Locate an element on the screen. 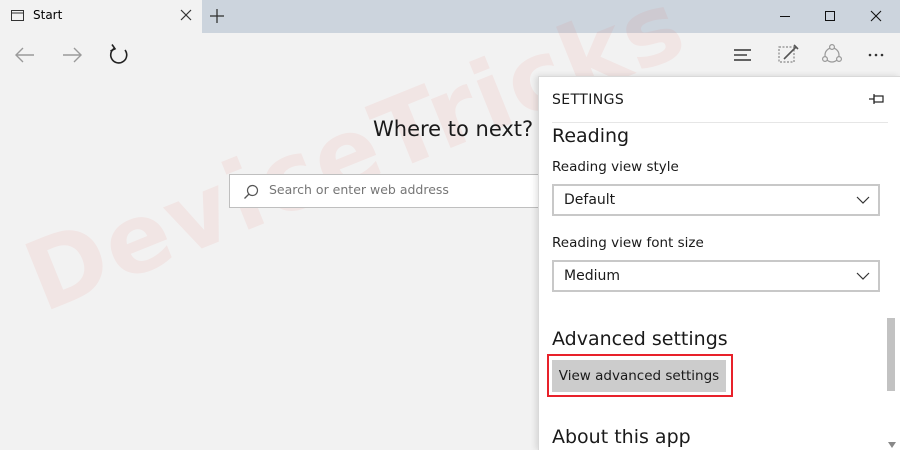  minimize-icon is located at coordinates (785, 16).